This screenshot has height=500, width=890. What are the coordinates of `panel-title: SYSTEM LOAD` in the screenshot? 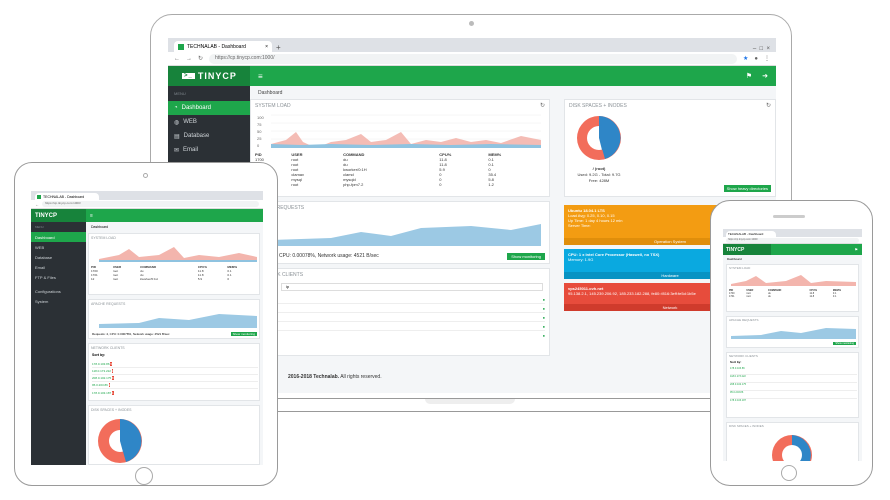 It's located at (103, 238).